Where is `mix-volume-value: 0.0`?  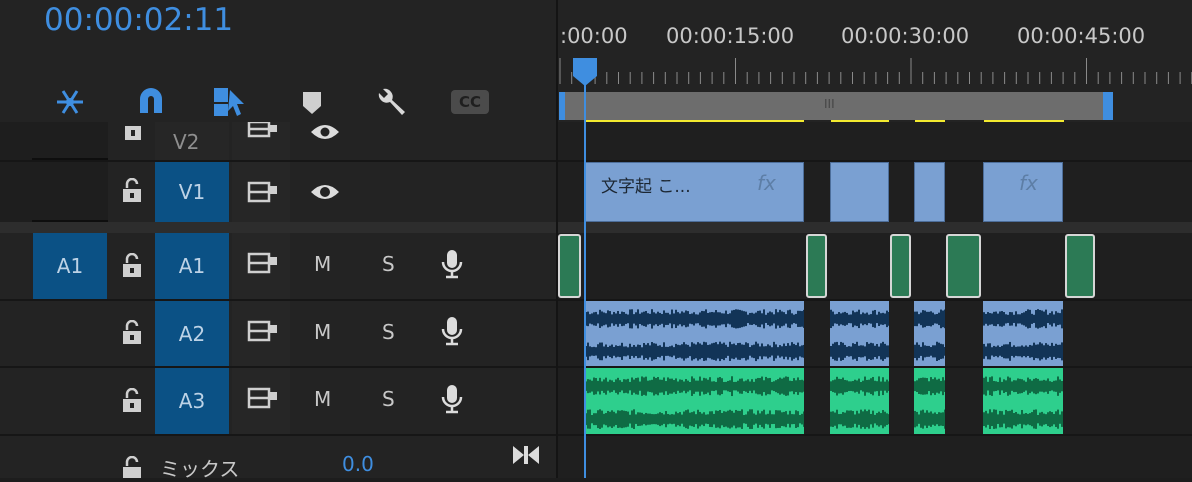 mix-volume-value: 0.0 is located at coordinates (358, 464).